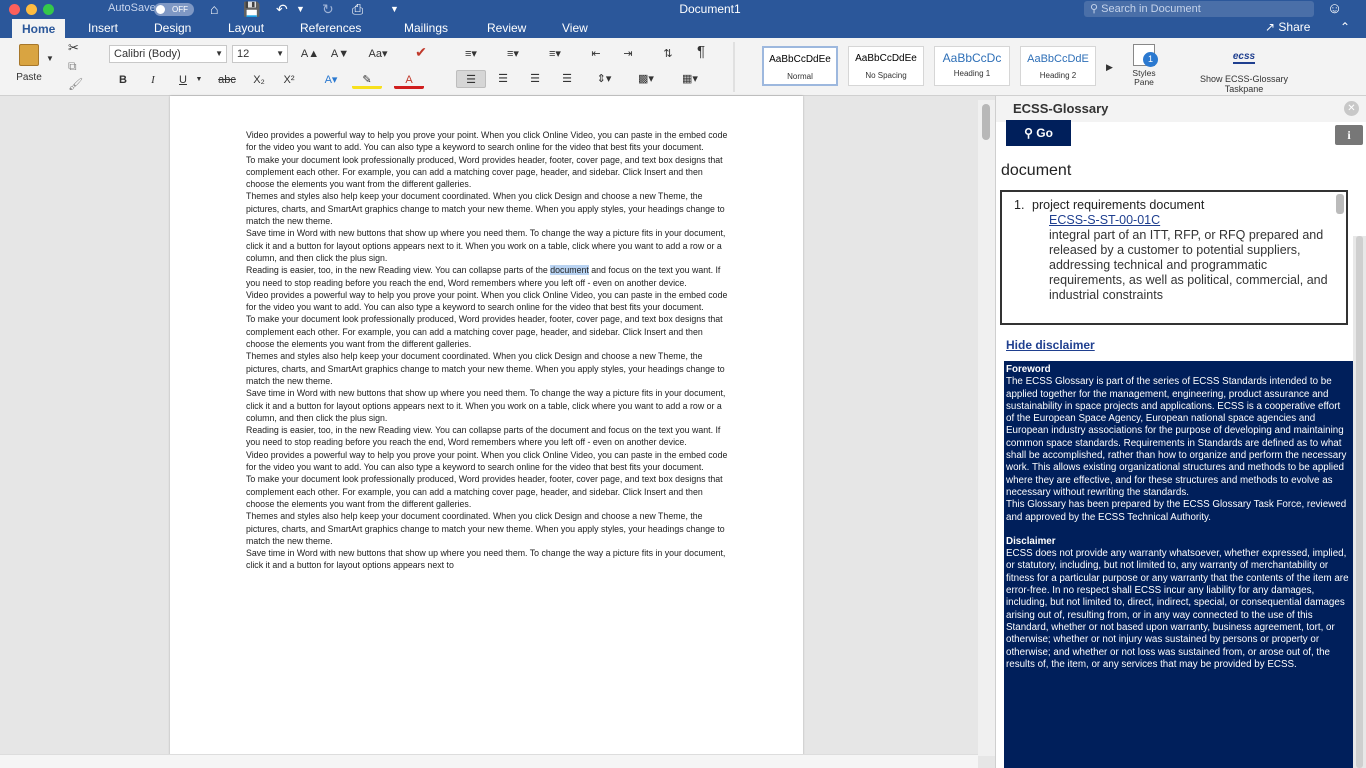 The image size is (1366, 768). Describe the element at coordinates (421, 52) in the screenshot. I see `clear-formatting-icon: ✔` at that location.